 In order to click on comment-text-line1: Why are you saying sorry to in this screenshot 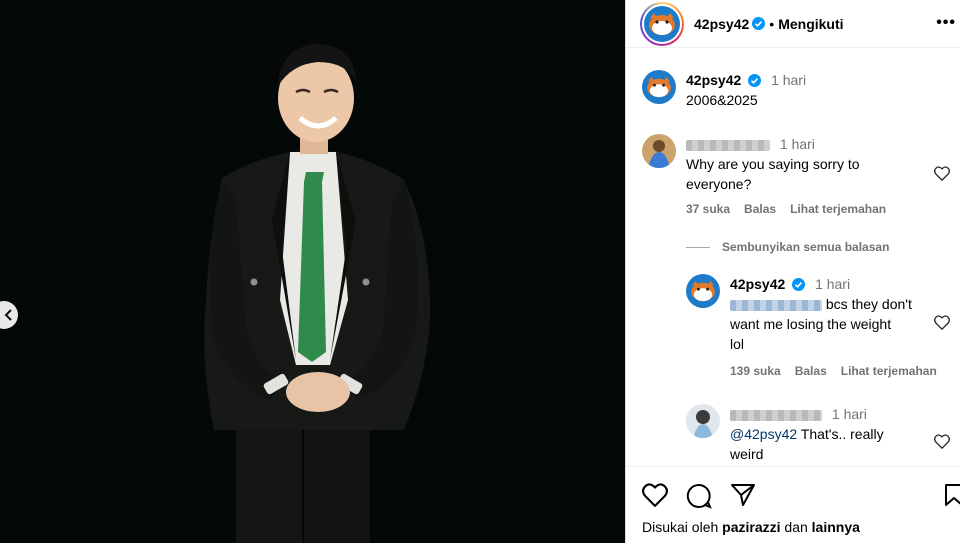, I will do `click(773, 164)`.